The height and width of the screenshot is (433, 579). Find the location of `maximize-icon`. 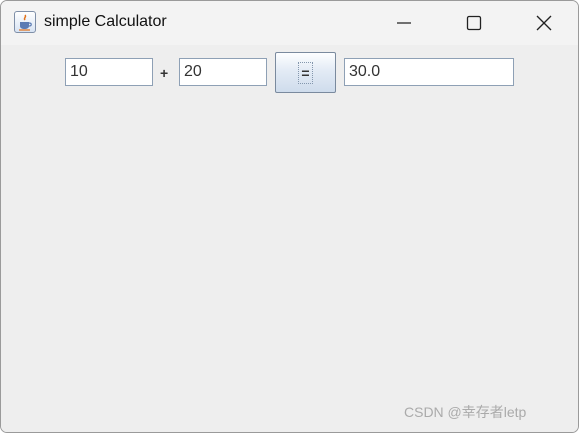

maximize-icon is located at coordinates (474, 23).